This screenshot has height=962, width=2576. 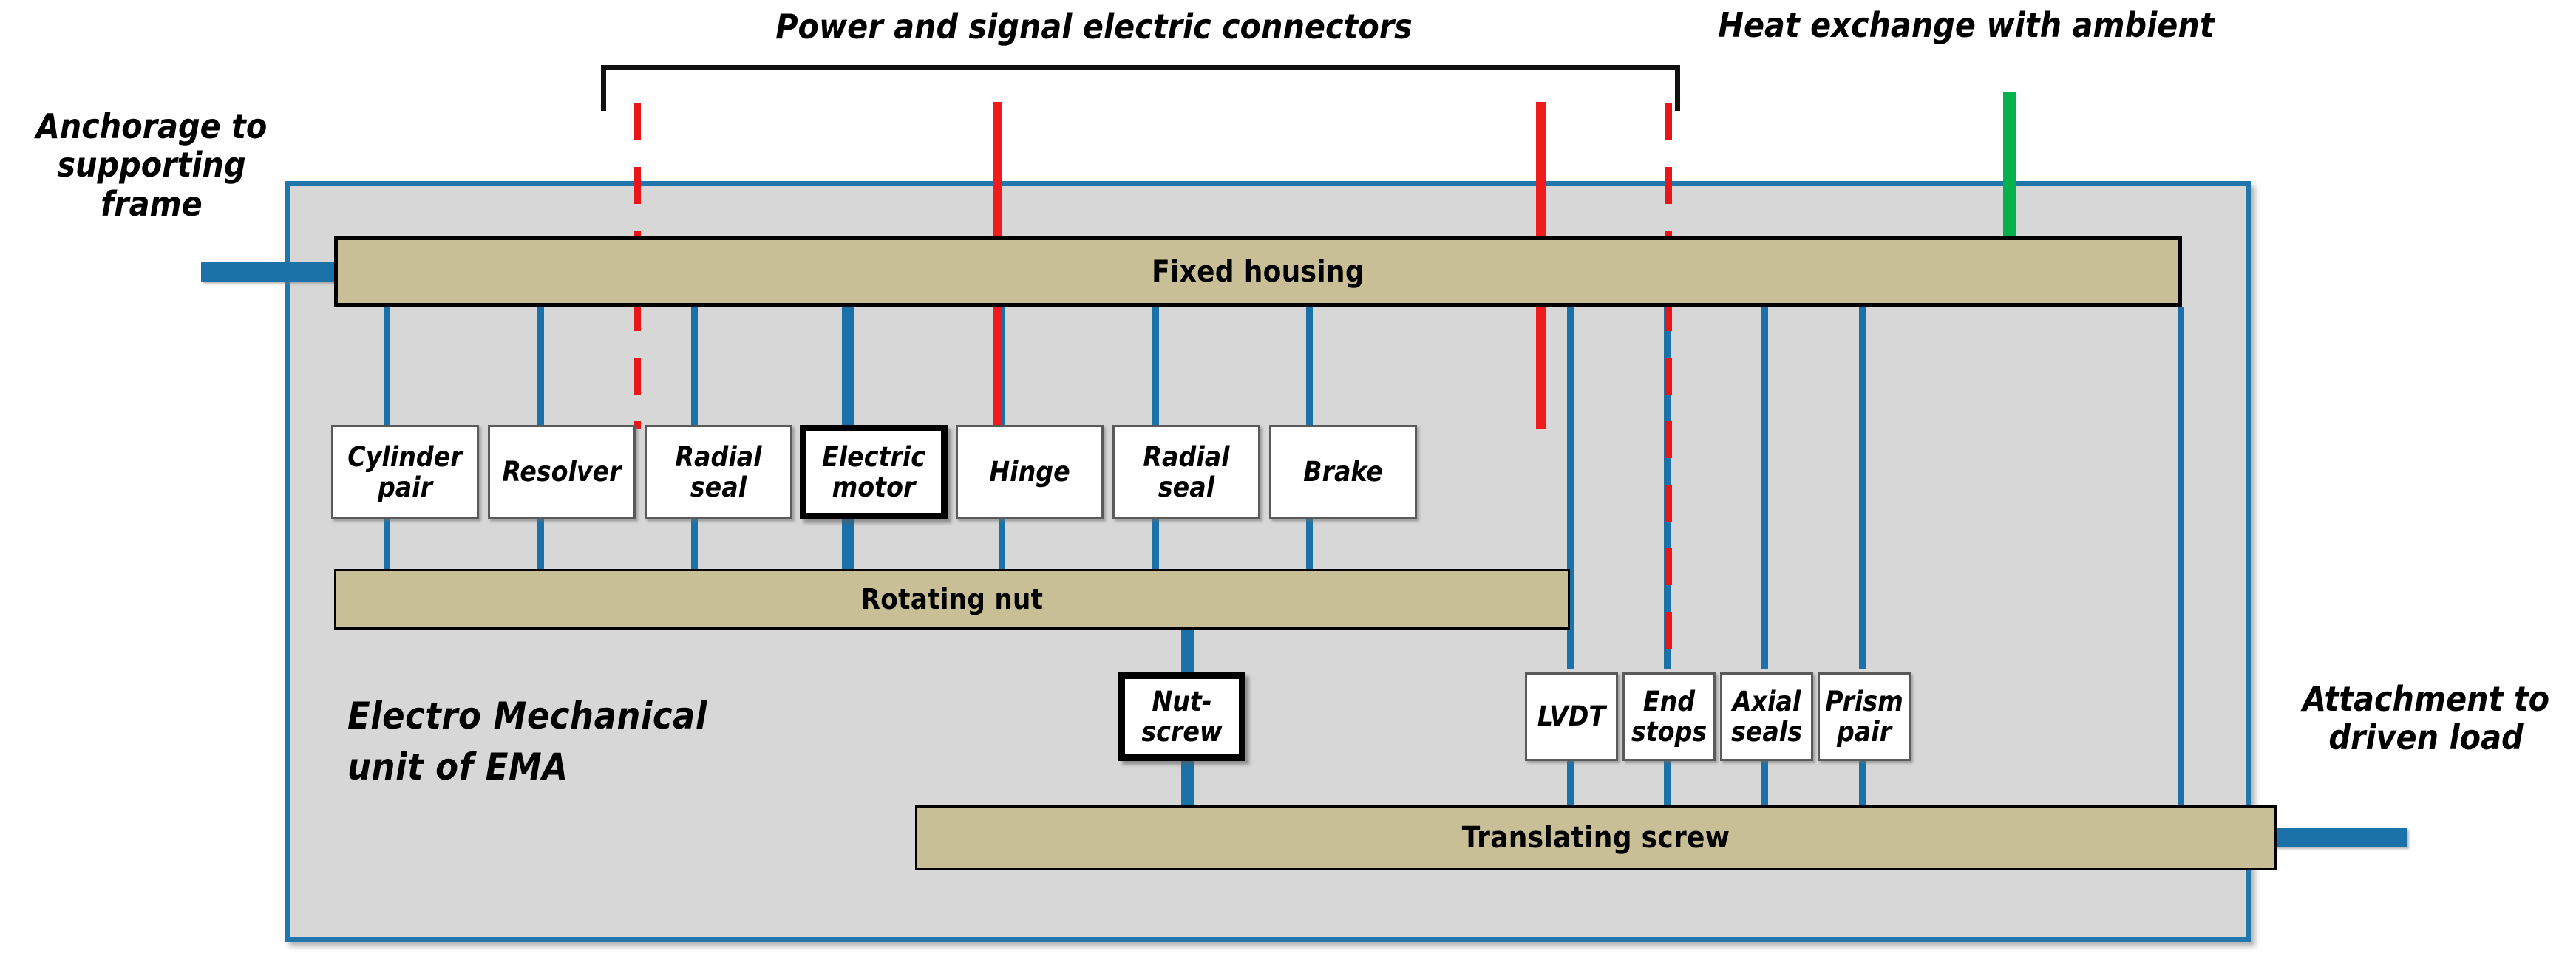 I want to click on mechanical-link-cylinder-pair-upper, so click(x=387, y=368).